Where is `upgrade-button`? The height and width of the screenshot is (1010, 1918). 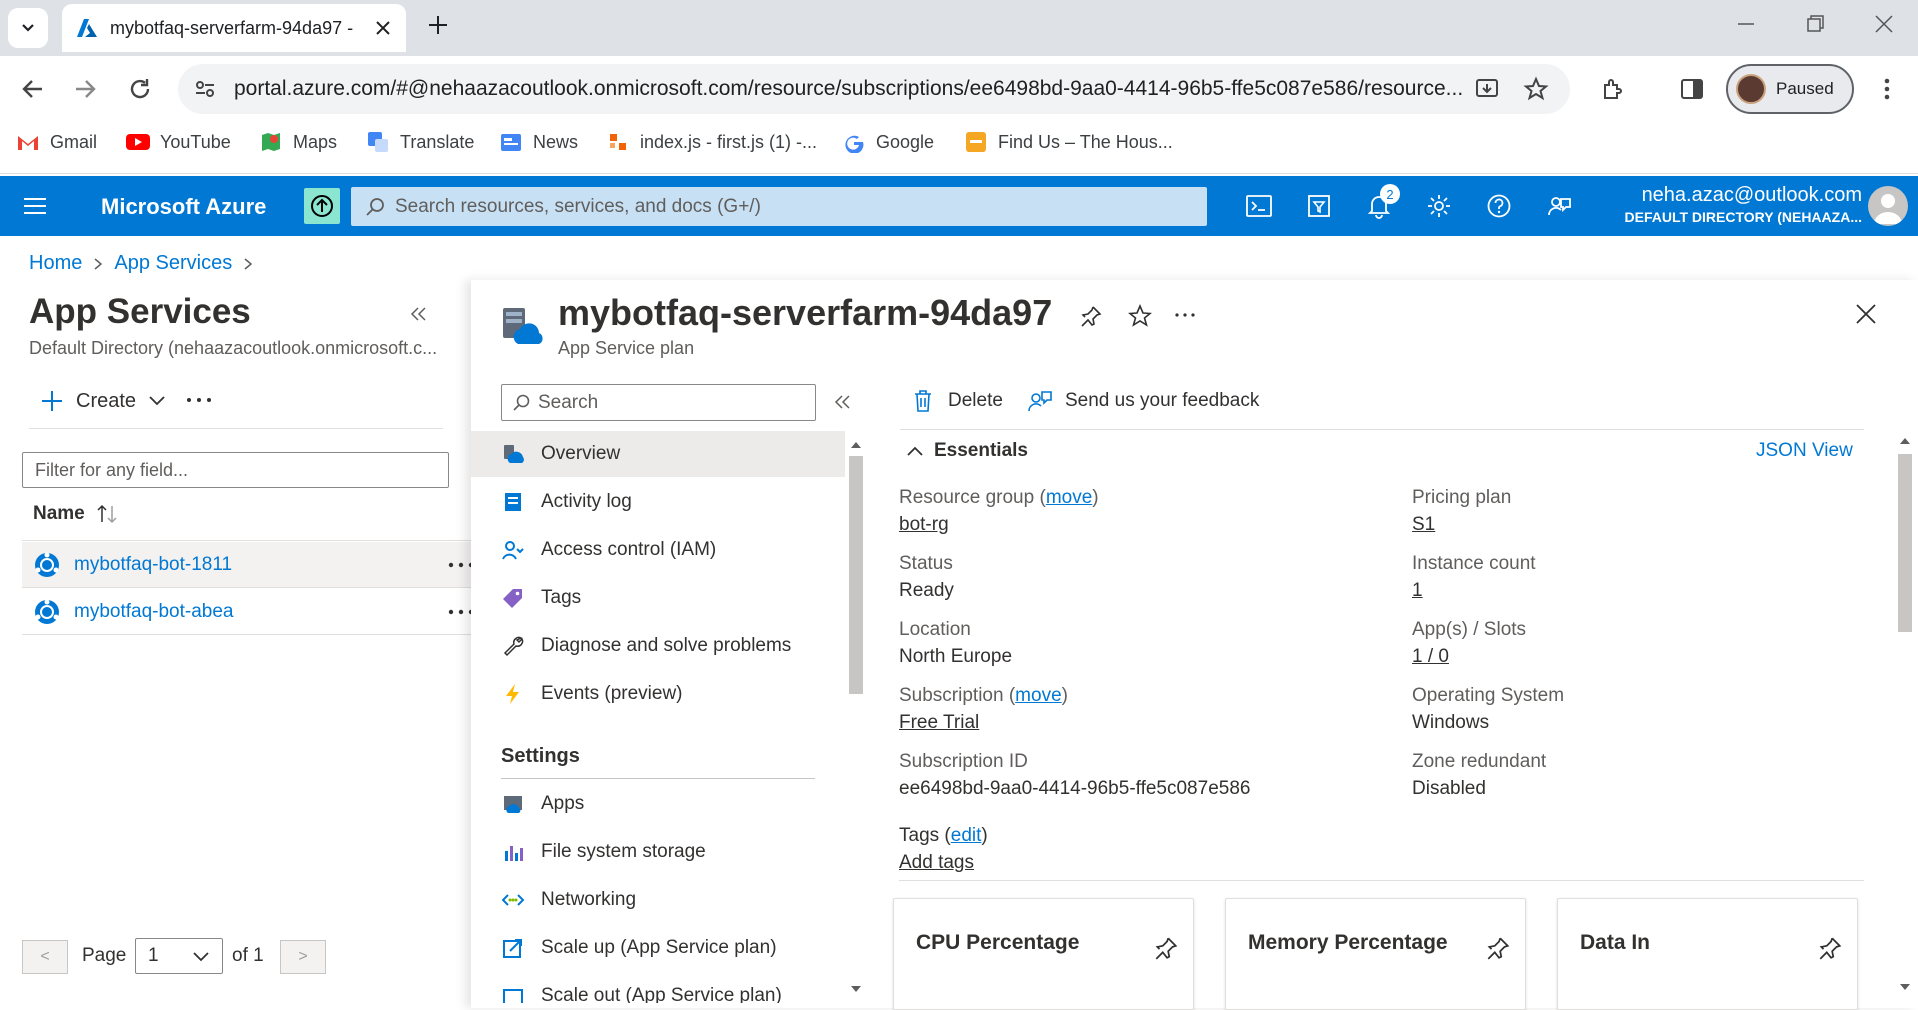 upgrade-button is located at coordinates (322, 206).